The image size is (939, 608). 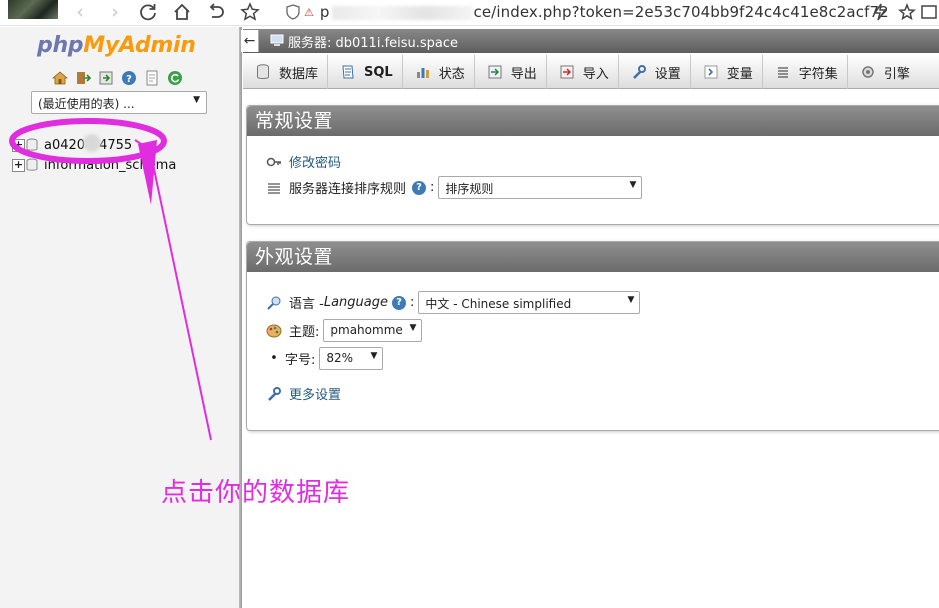 I want to click on tree-item-database: + a0420 4755, so click(x=94, y=144).